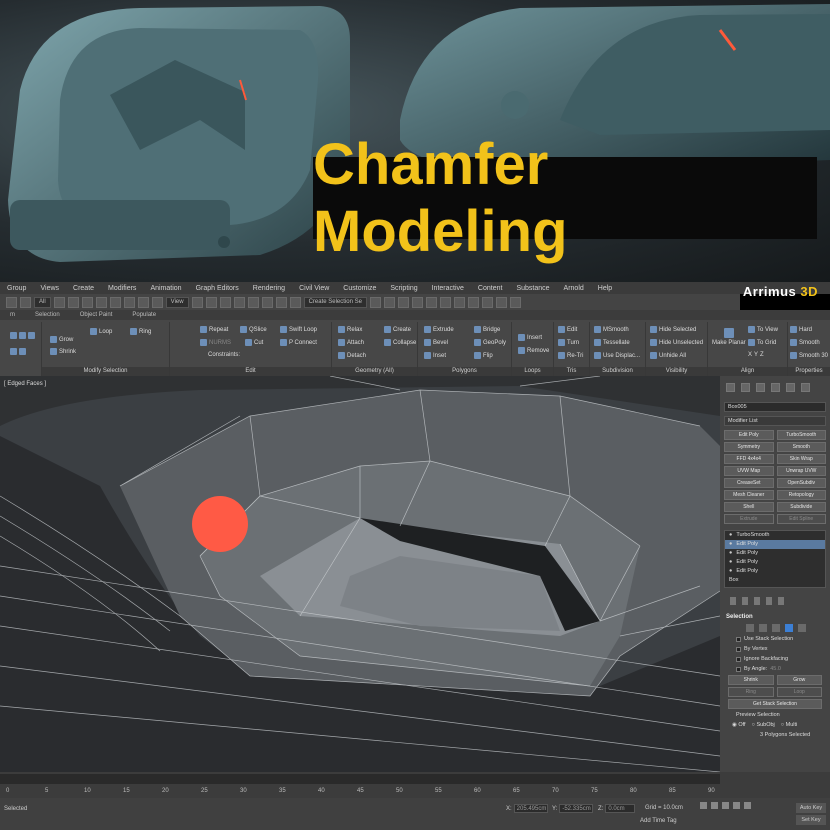 This screenshot has height=830, width=830. Describe the element at coordinates (729, 337) in the screenshot. I see `make-planar-button: Make Planar` at that location.